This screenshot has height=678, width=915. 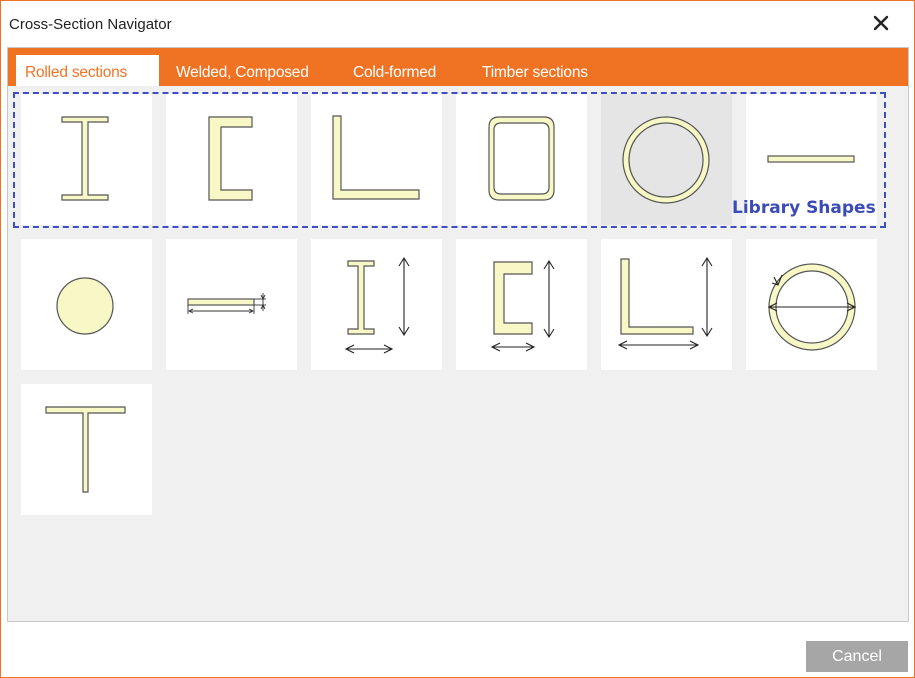 I want to click on angle-section-dimensioned-icon, so click(x=665, y=303).